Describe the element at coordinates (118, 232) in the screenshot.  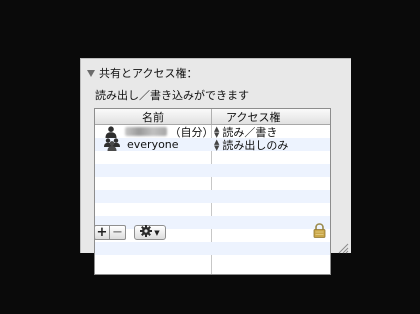
I see `remove-user-button: −` at that location.